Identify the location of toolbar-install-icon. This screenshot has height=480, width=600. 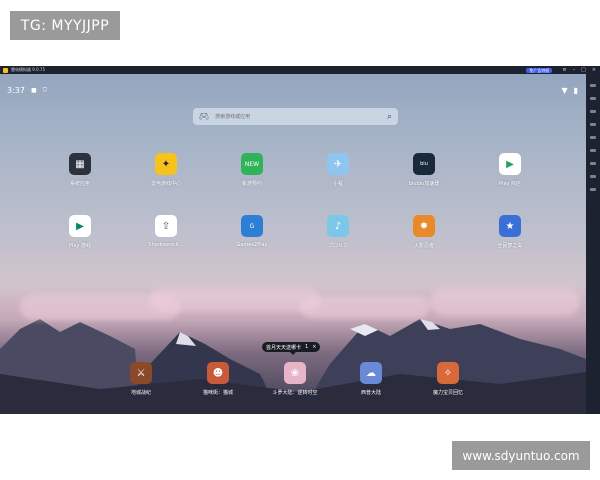
(593, 137).